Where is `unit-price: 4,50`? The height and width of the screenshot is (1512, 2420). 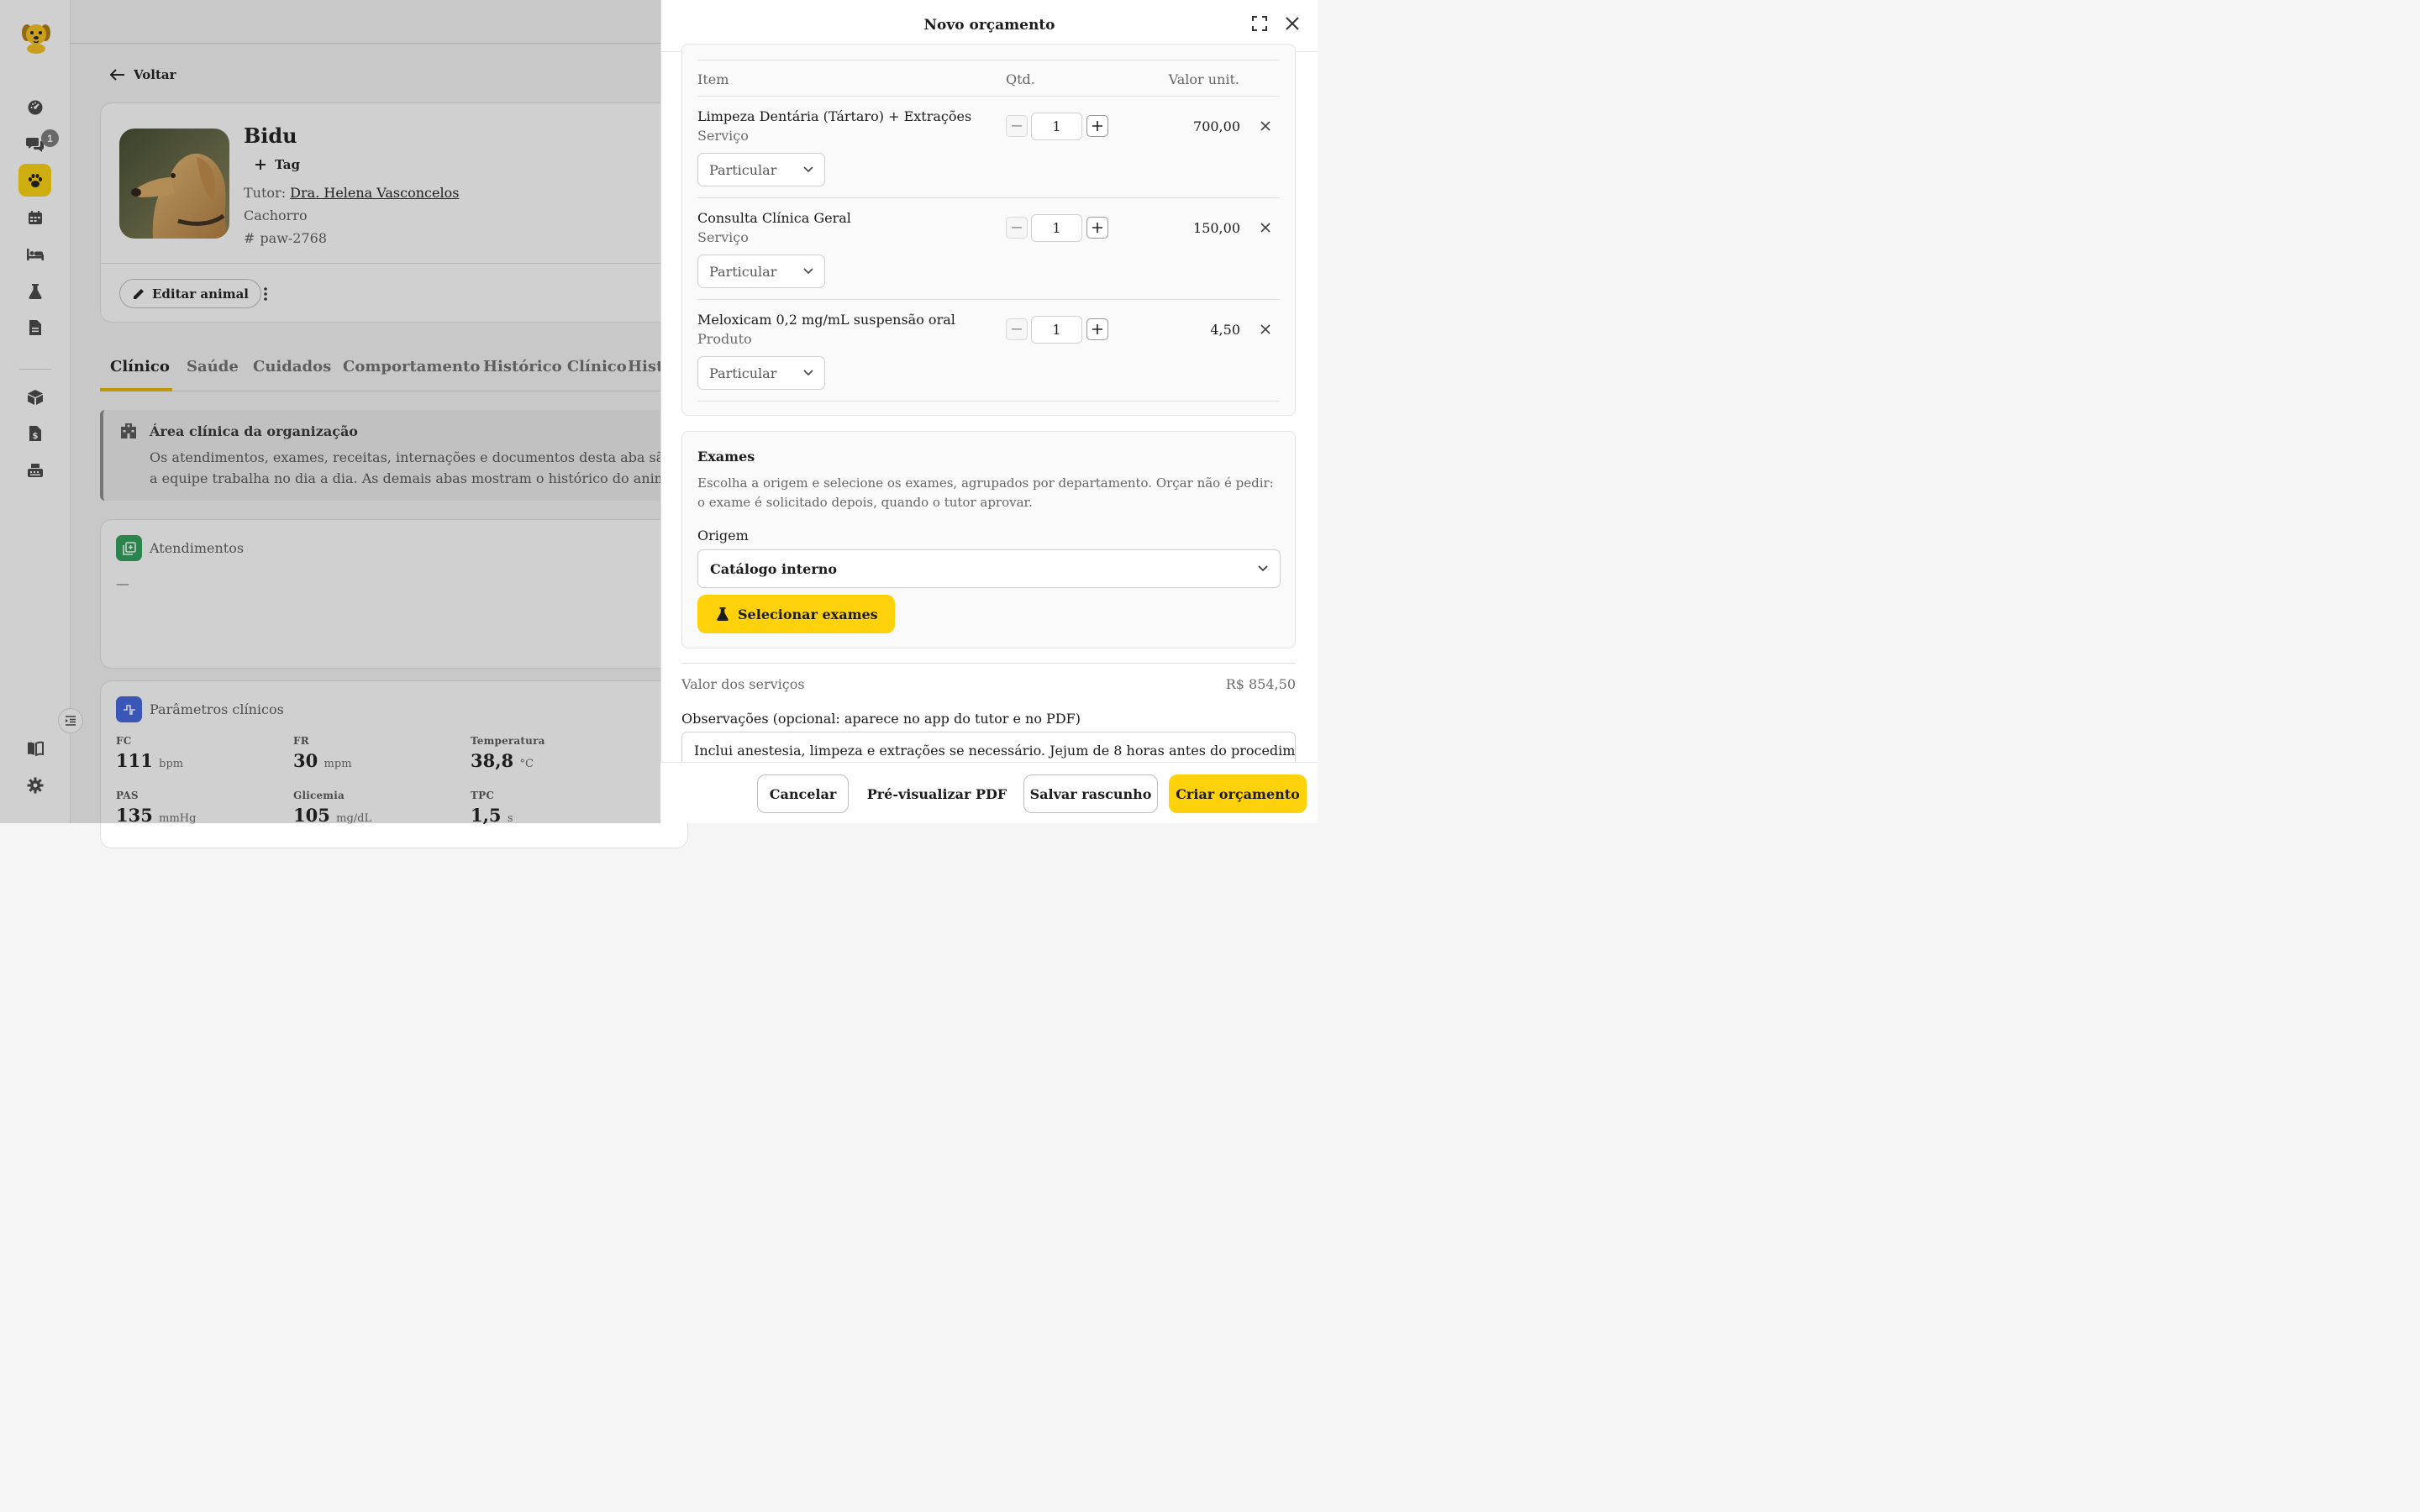
unit-price: 4,50 is located at coordinates (1225, 330).